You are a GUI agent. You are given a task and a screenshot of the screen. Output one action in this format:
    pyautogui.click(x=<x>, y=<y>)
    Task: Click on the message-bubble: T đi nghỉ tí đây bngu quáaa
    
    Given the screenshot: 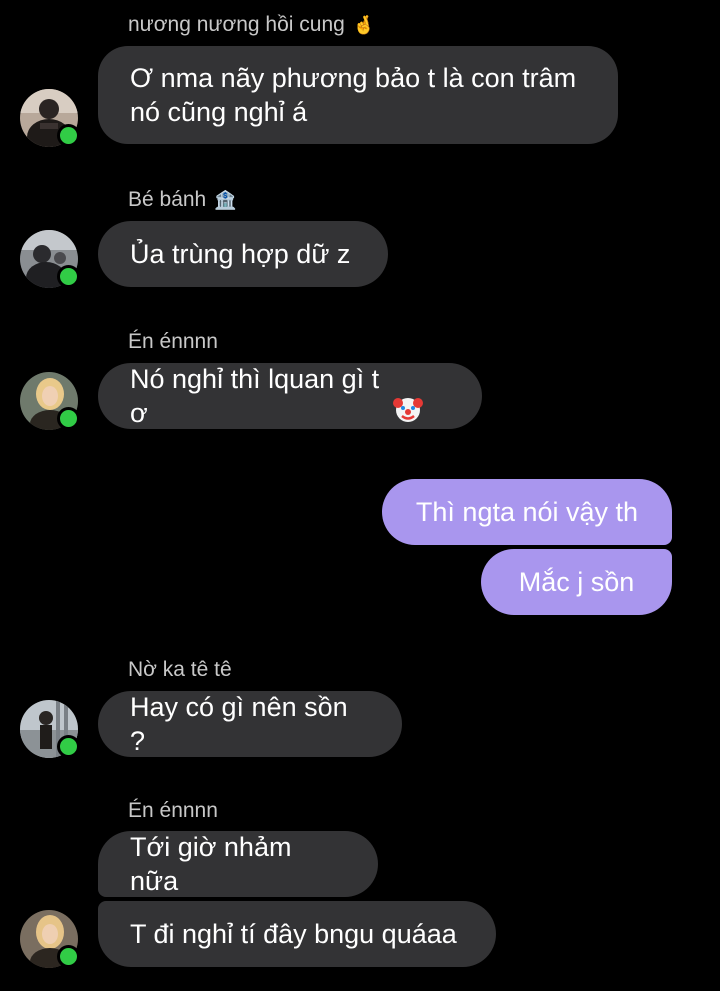 What is the action you would take?
    pyautogui.click(x=297, y=934)
    